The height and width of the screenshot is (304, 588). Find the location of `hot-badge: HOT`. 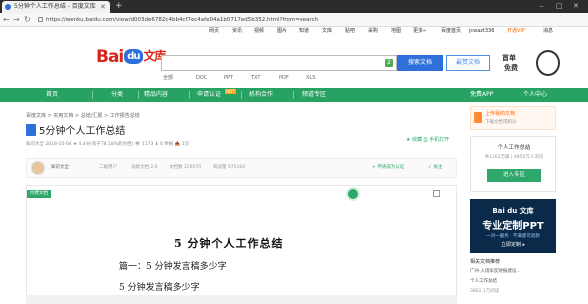

hot-badge: HOT is located at coordinates (230, 91).